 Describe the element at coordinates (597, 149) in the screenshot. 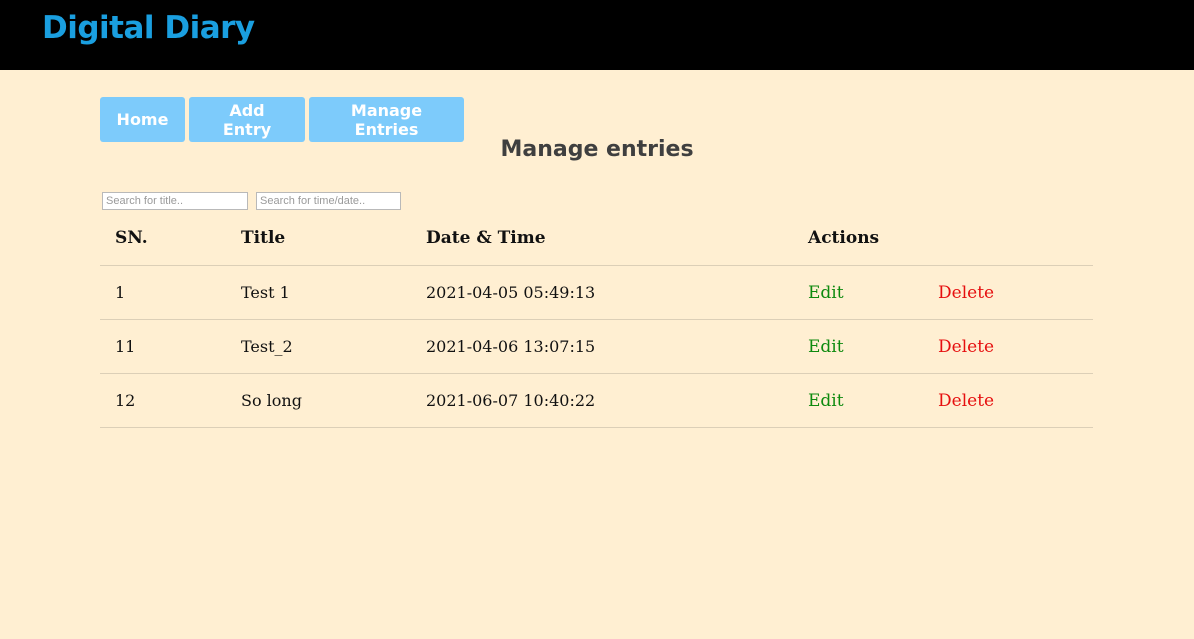

I see `page-title: Manage entries` at that location.